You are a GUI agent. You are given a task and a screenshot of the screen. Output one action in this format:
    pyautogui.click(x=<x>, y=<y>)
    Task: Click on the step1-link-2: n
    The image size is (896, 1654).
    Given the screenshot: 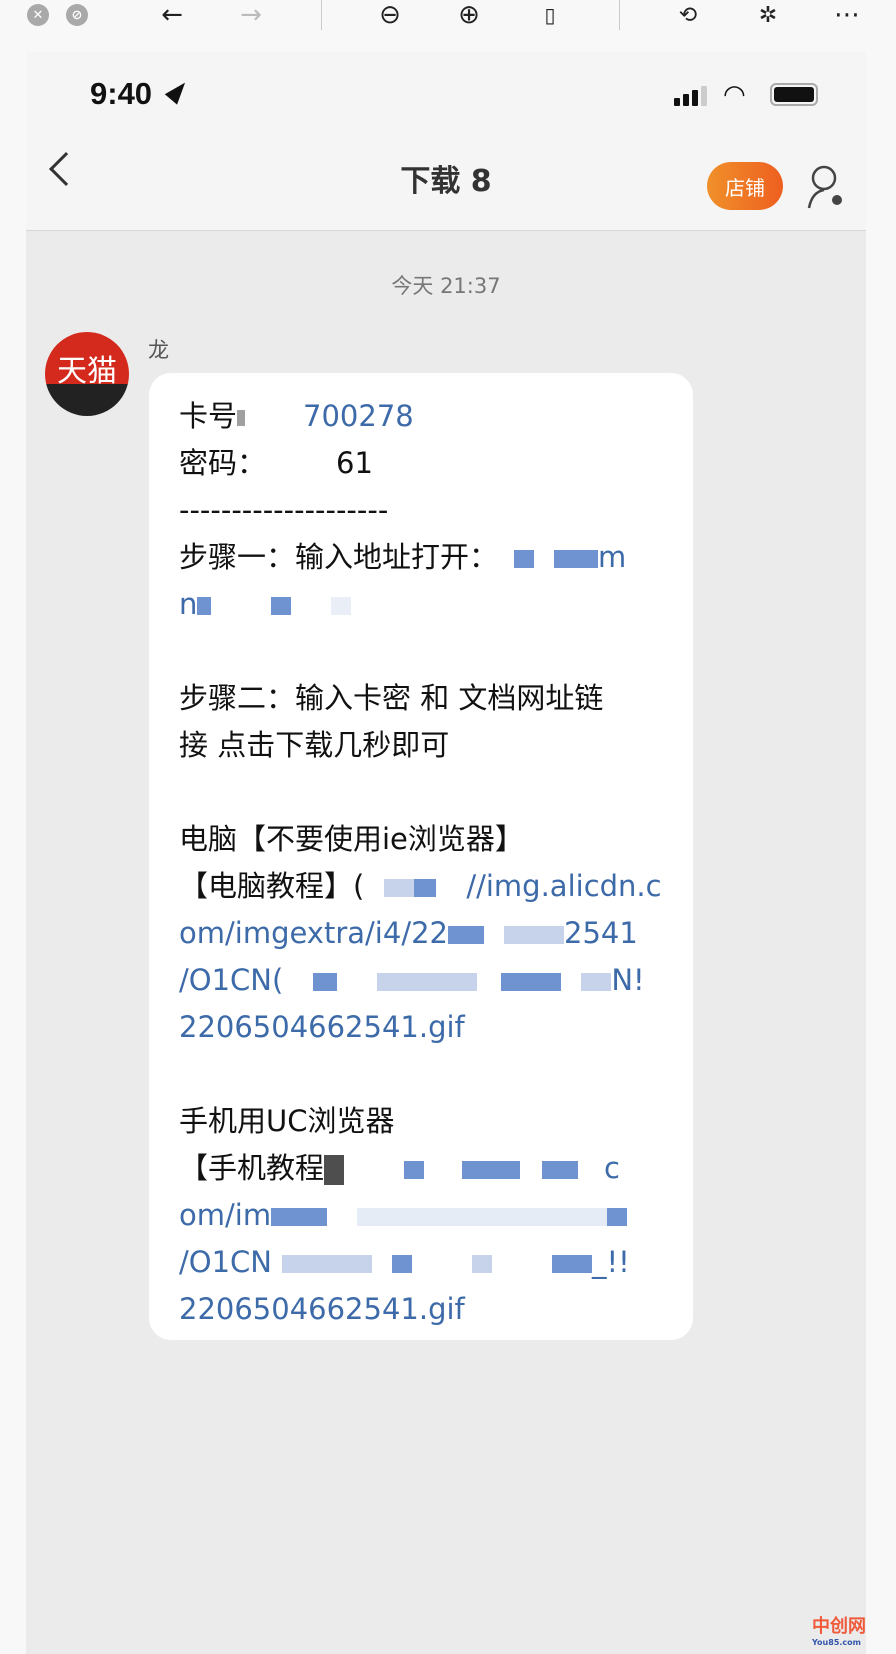 What is the action you would take?
    pyautogui.click(x=188, y=604)
    